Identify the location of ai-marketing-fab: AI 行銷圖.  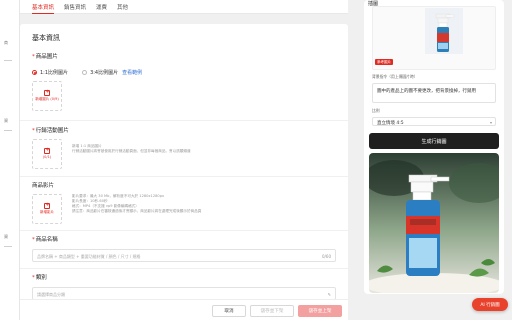
(490, 304).